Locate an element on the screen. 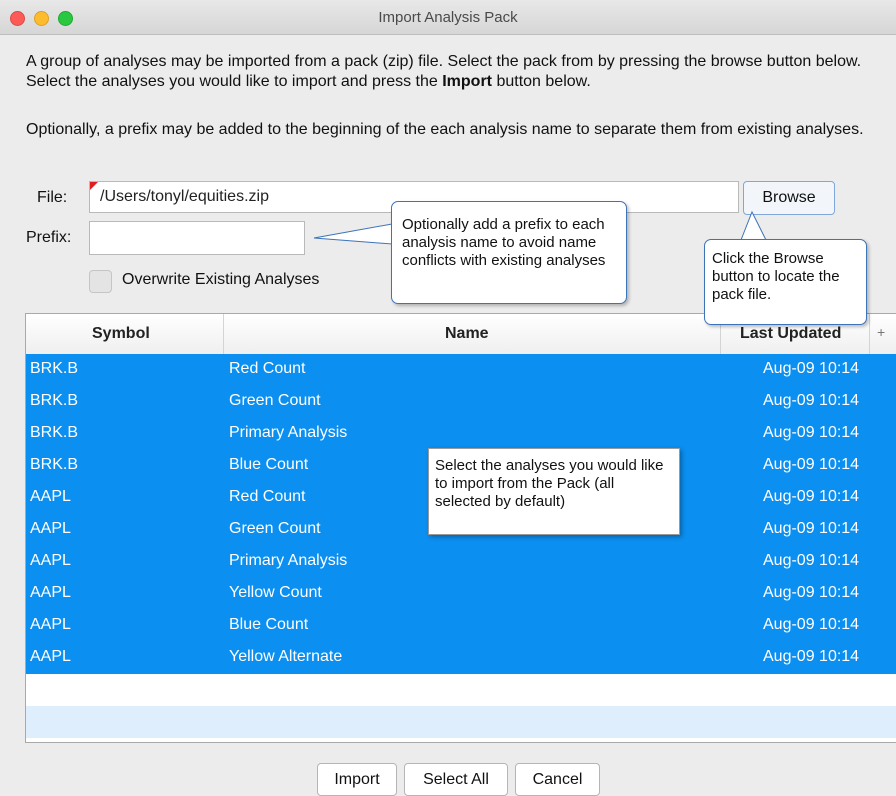 The image size is (896, 796). prefix-input is located at coordinates (197, 238).